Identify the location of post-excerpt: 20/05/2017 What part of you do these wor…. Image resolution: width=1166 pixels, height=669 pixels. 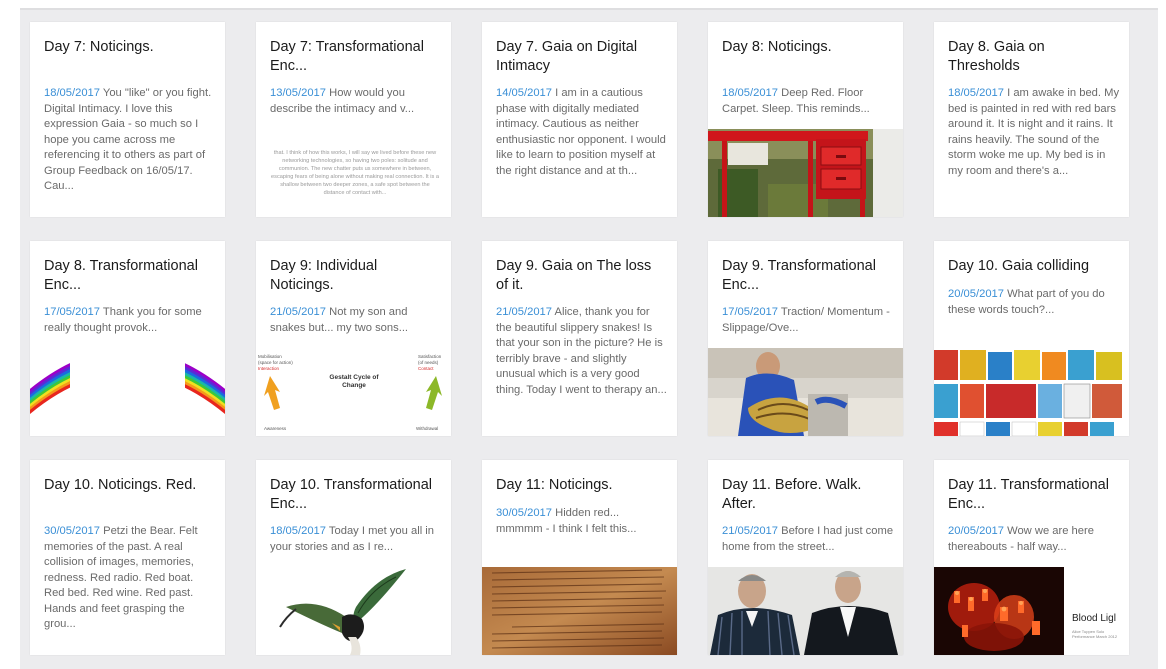
(1034, 302).